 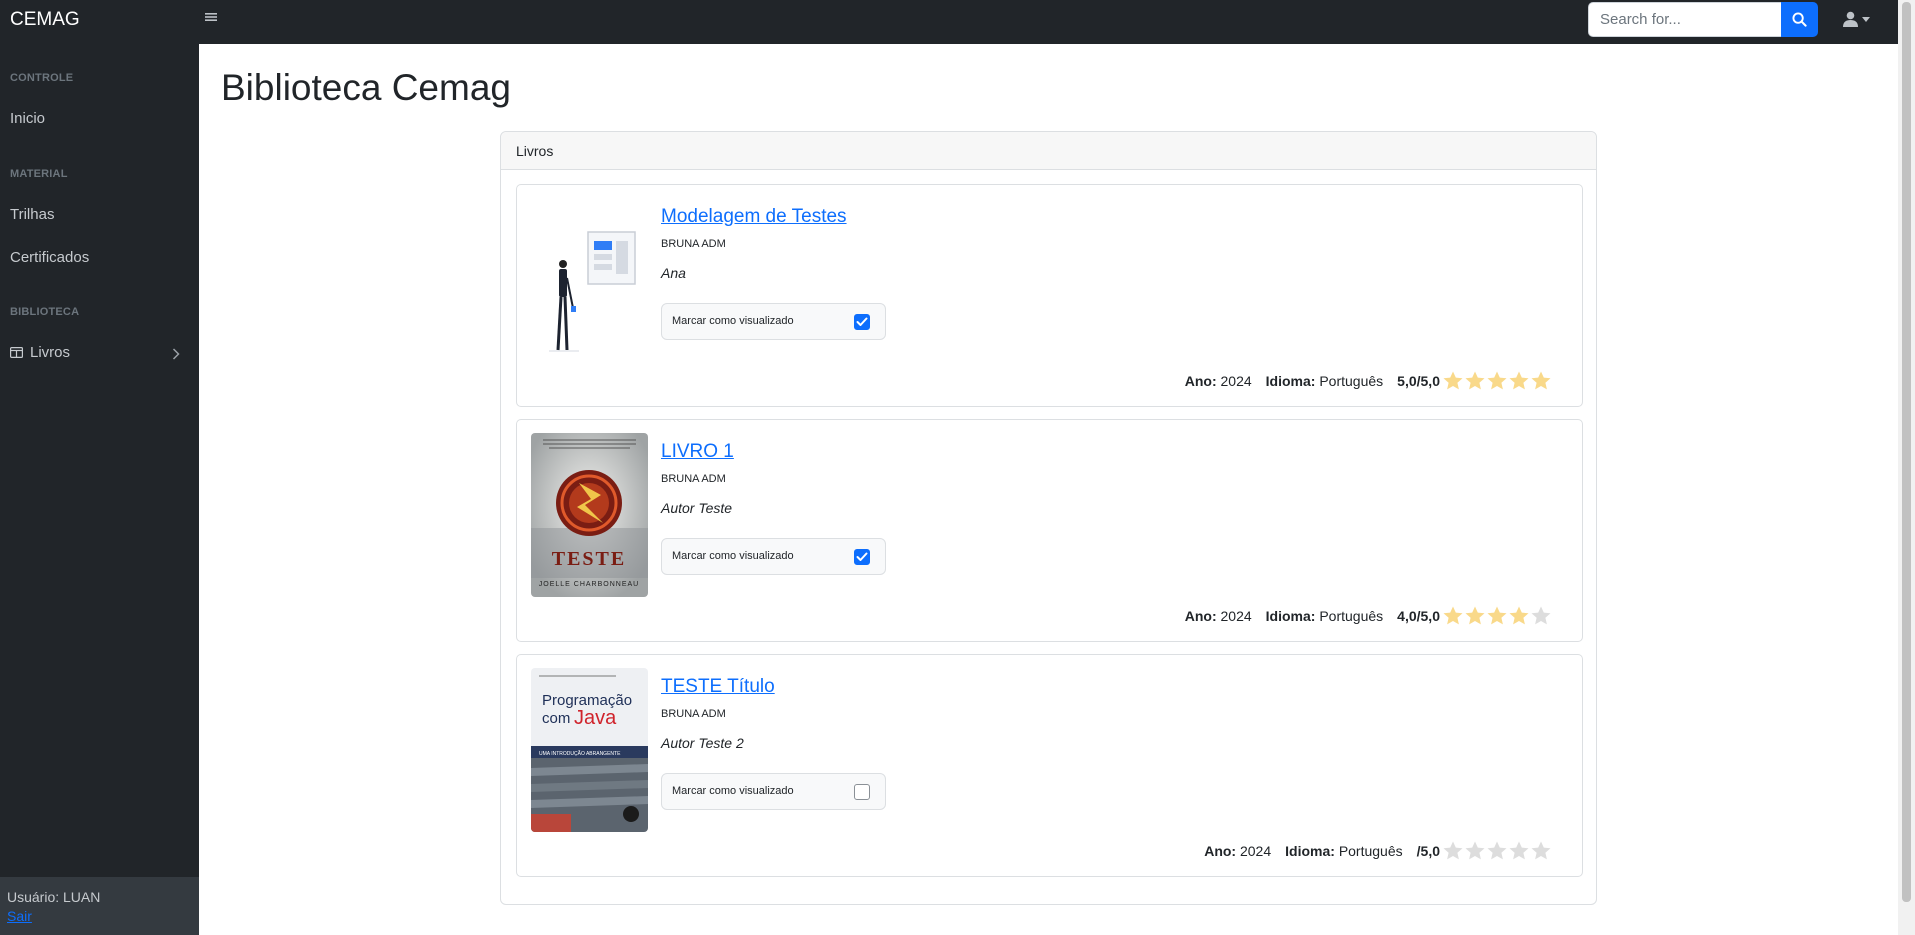 I want to click on sidebar-item-certificados: Certificados, so click(x=49, y=257).